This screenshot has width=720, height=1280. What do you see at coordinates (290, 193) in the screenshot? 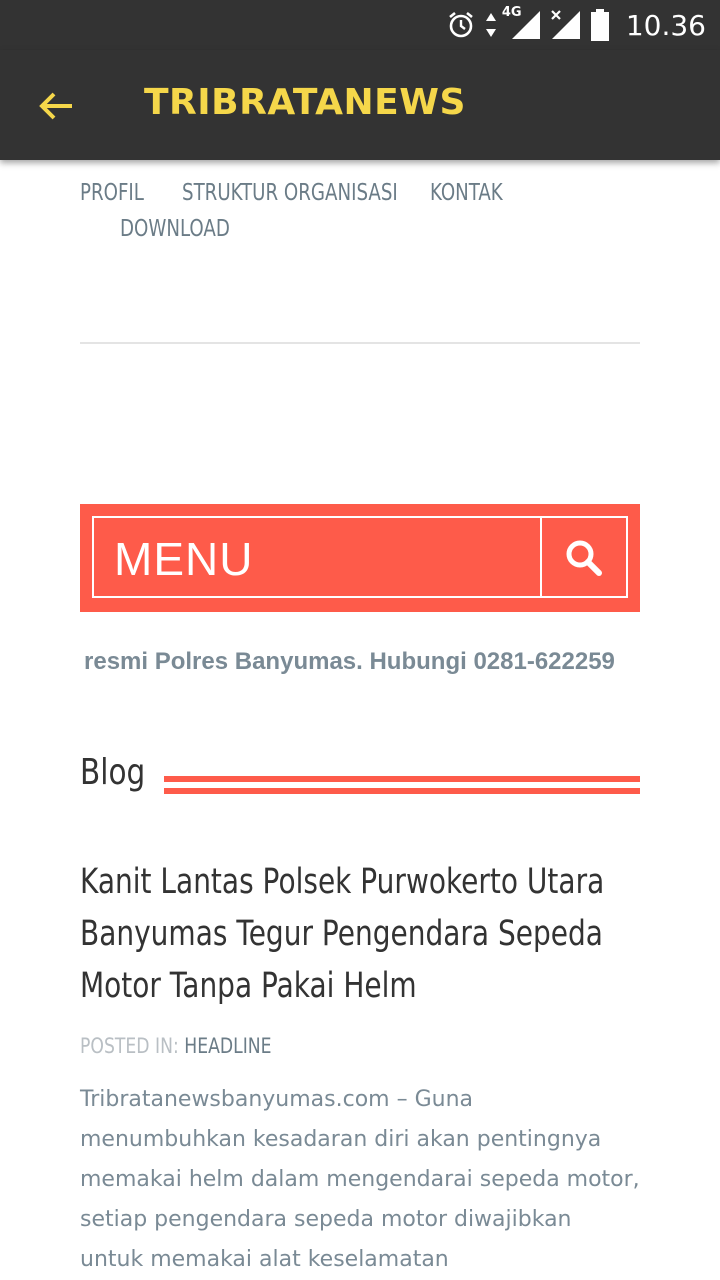
I see `nav-link-struktur-organisasi: STRUKTUR ORGANISASI` at bounding box center [290, 193].